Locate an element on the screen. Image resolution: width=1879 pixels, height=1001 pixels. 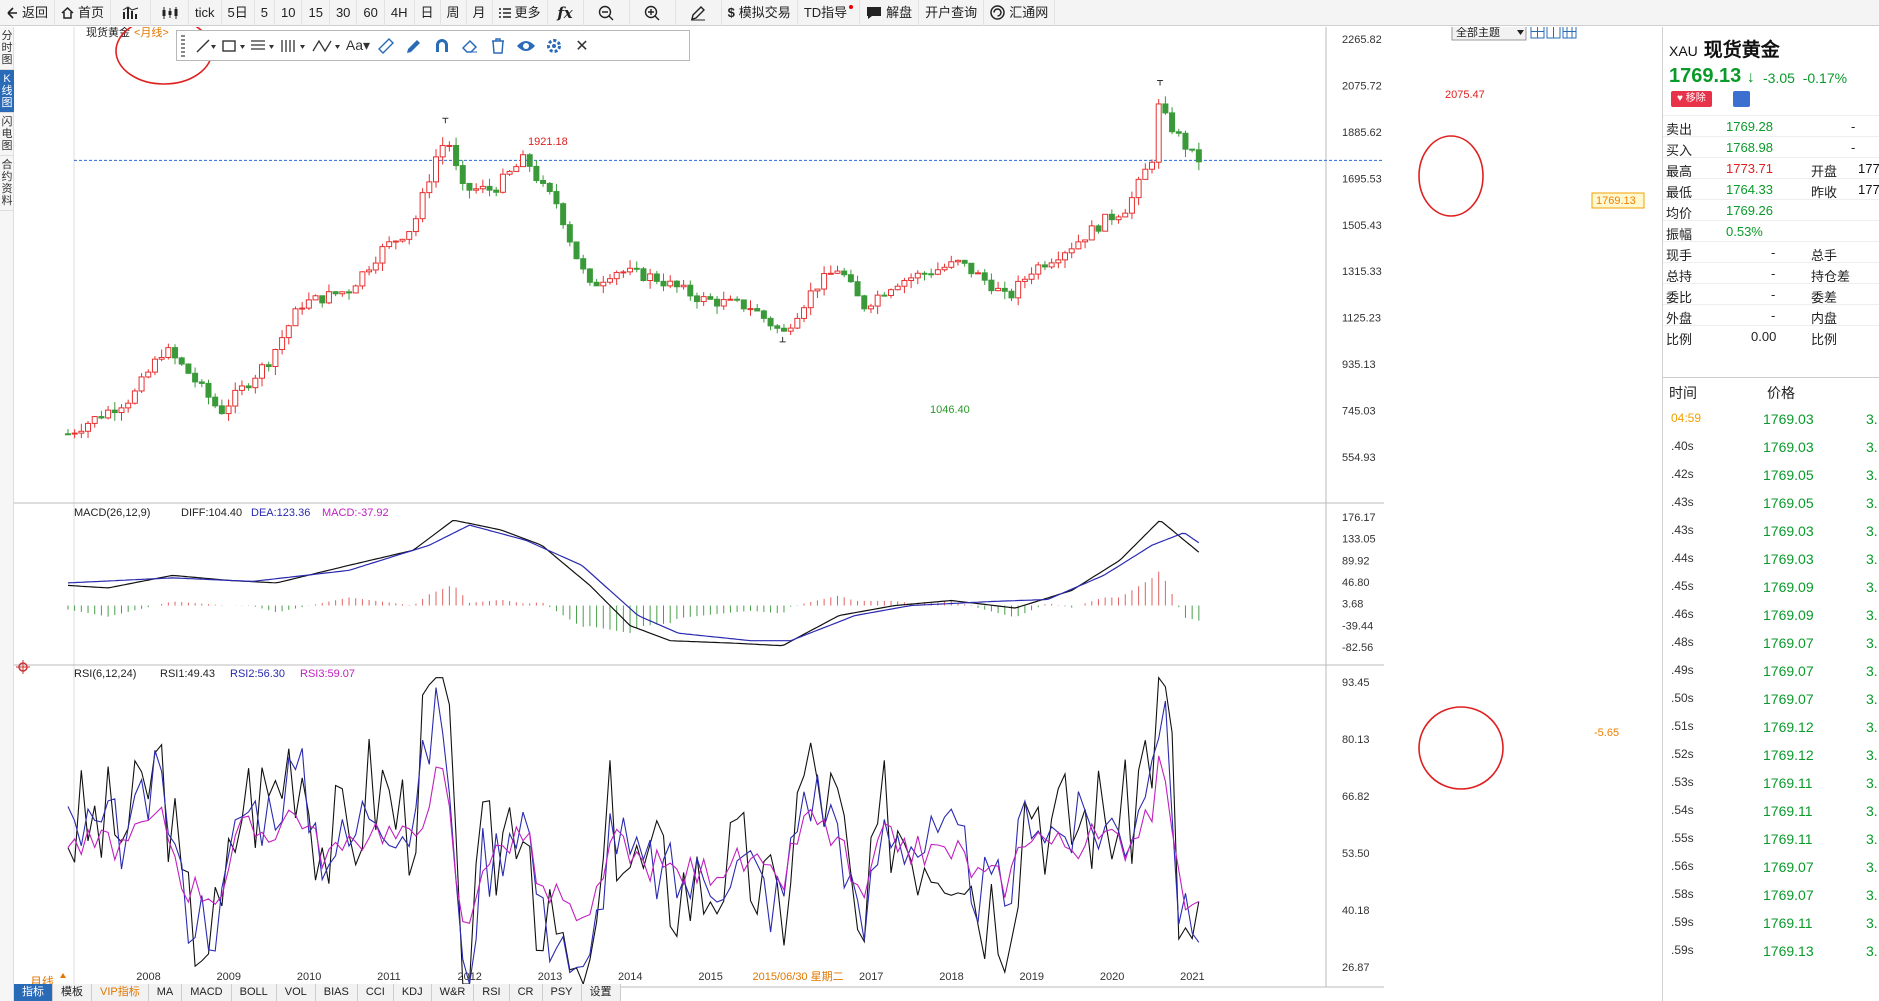
home-button: 首页 is located at coordinates (83, 13).